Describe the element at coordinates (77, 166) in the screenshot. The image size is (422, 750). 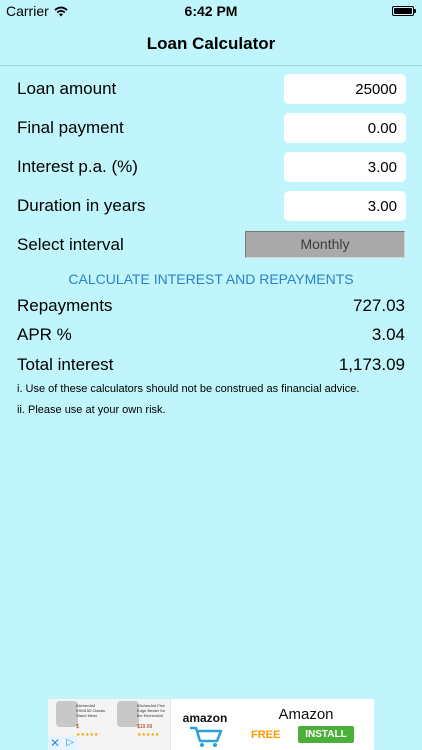
I see `interest-rate-label: Interest p.a. (%)` at that location.